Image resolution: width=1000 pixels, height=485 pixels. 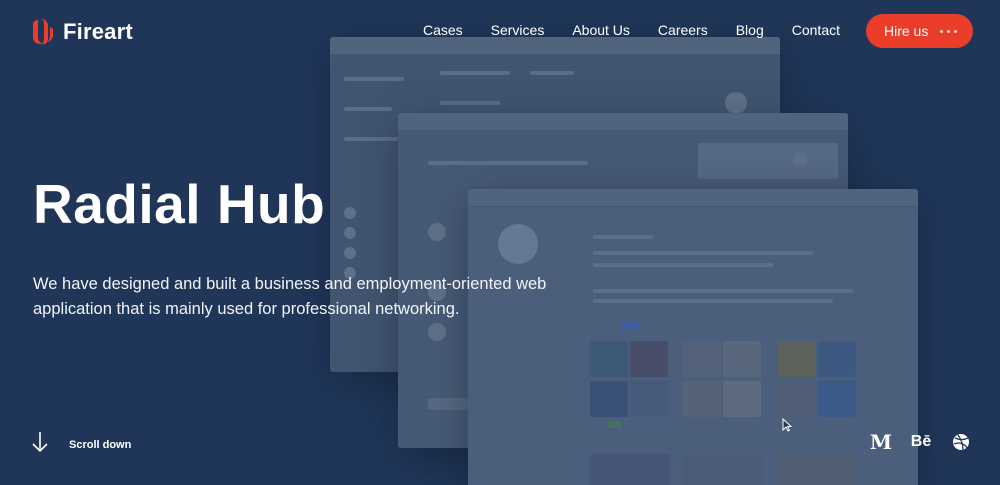 I want to click on scroll-down-link: Scroll down, so click(x=81, y=444).